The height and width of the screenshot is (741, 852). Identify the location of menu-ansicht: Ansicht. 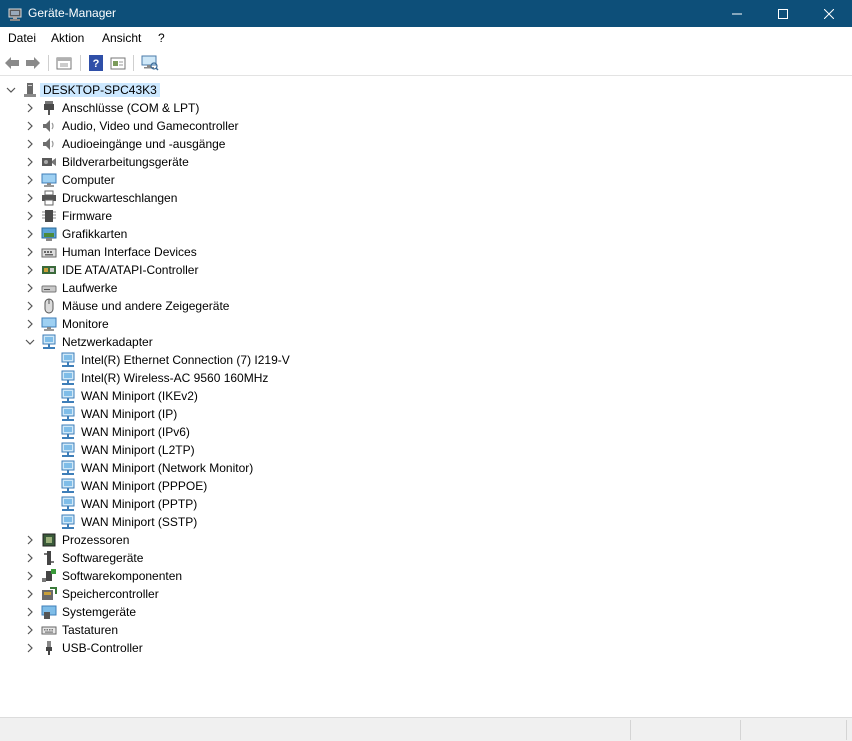
(121, 38).